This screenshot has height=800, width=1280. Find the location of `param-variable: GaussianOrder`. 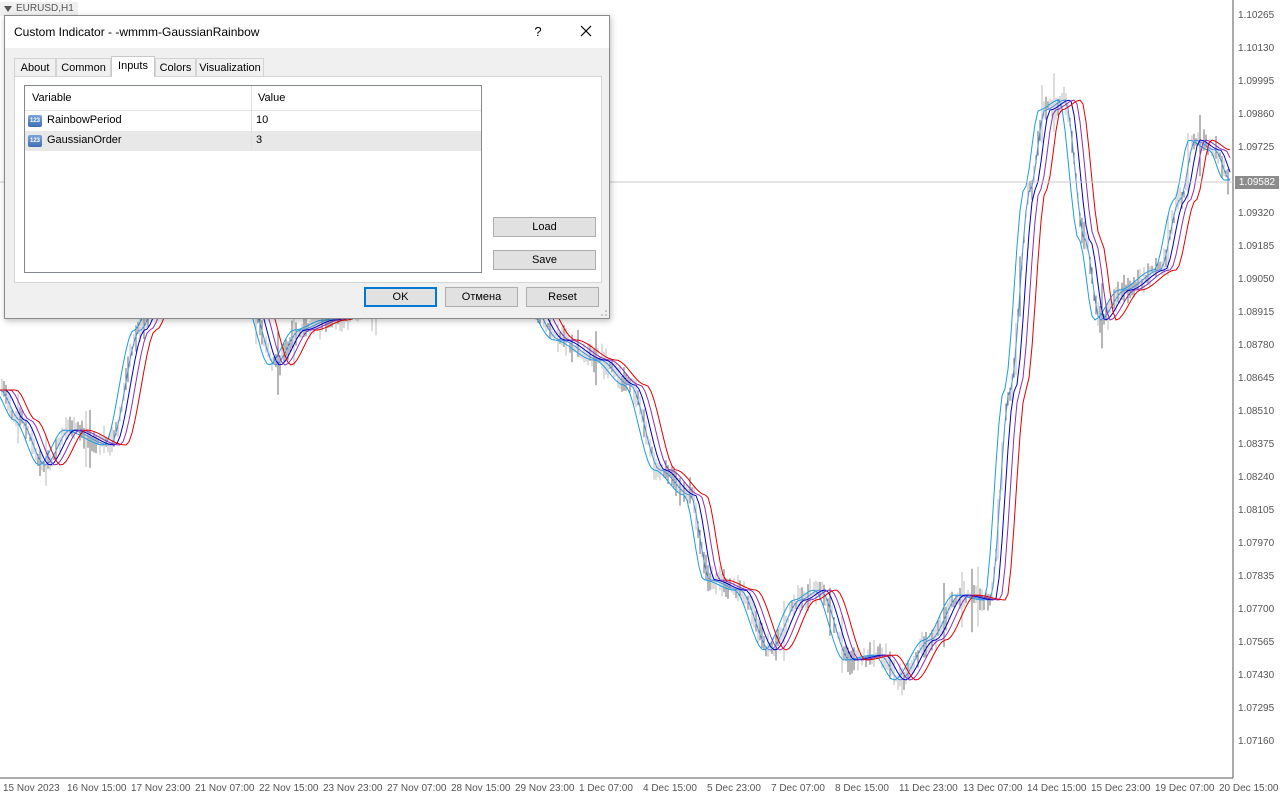

param-variable: GaussianOrder is located at coordinates (84, 140).